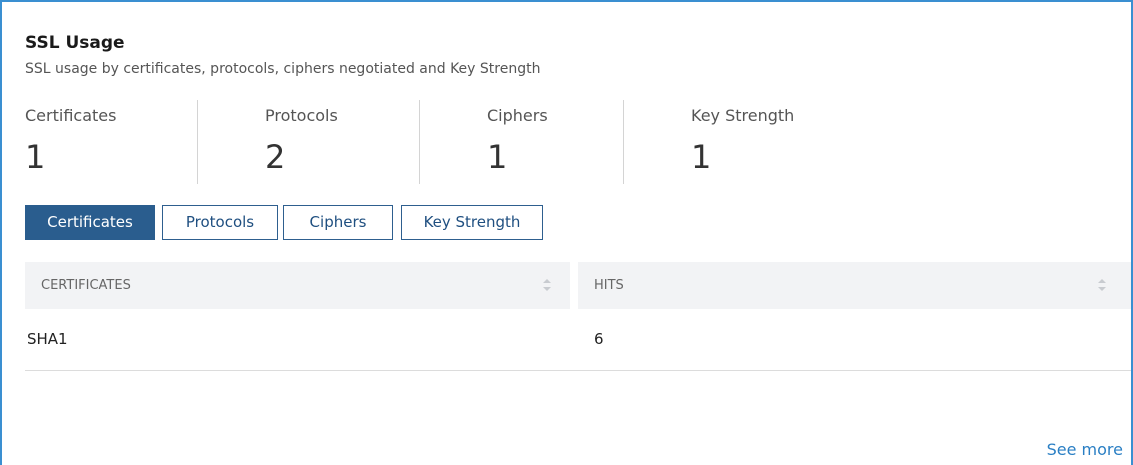 The image size is (1133, 465). I want to click on tab-certificates: Certificates, so click(90, 222).